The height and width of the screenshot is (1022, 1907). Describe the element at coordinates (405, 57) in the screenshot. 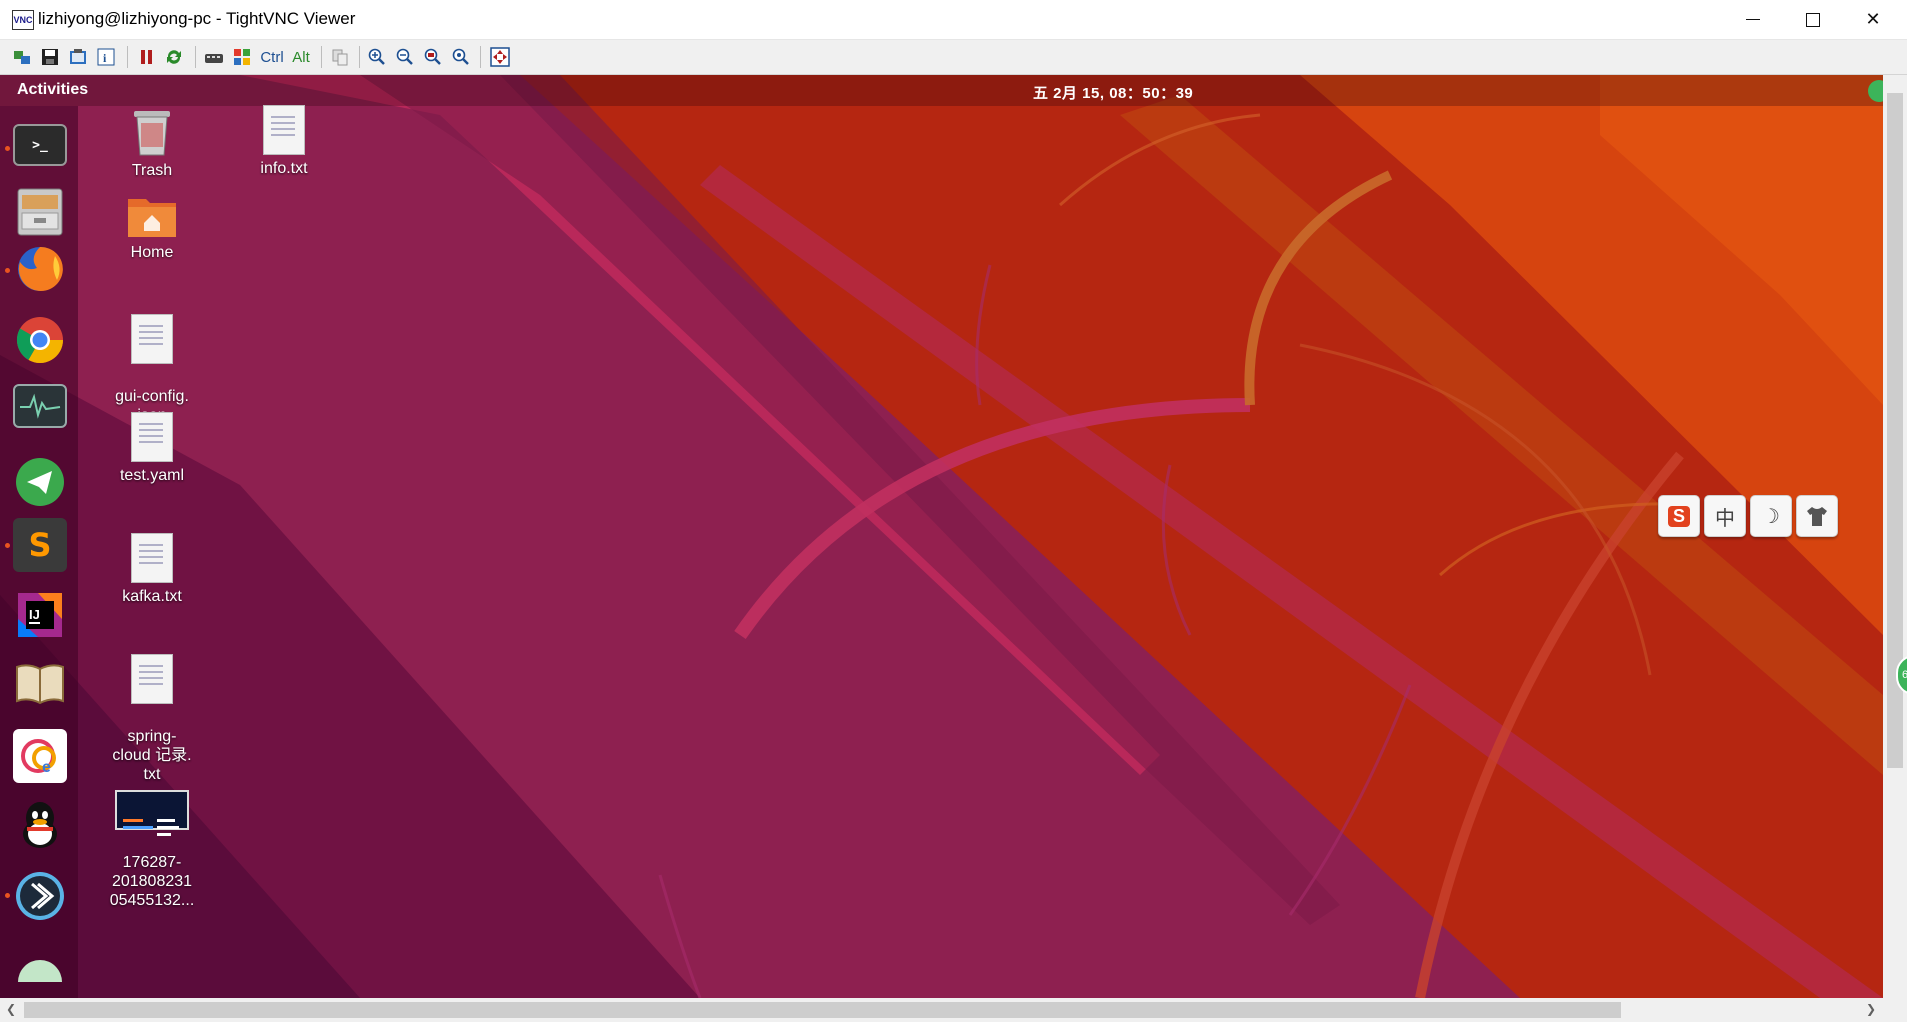

I see `zoom-out-icon` at that location.